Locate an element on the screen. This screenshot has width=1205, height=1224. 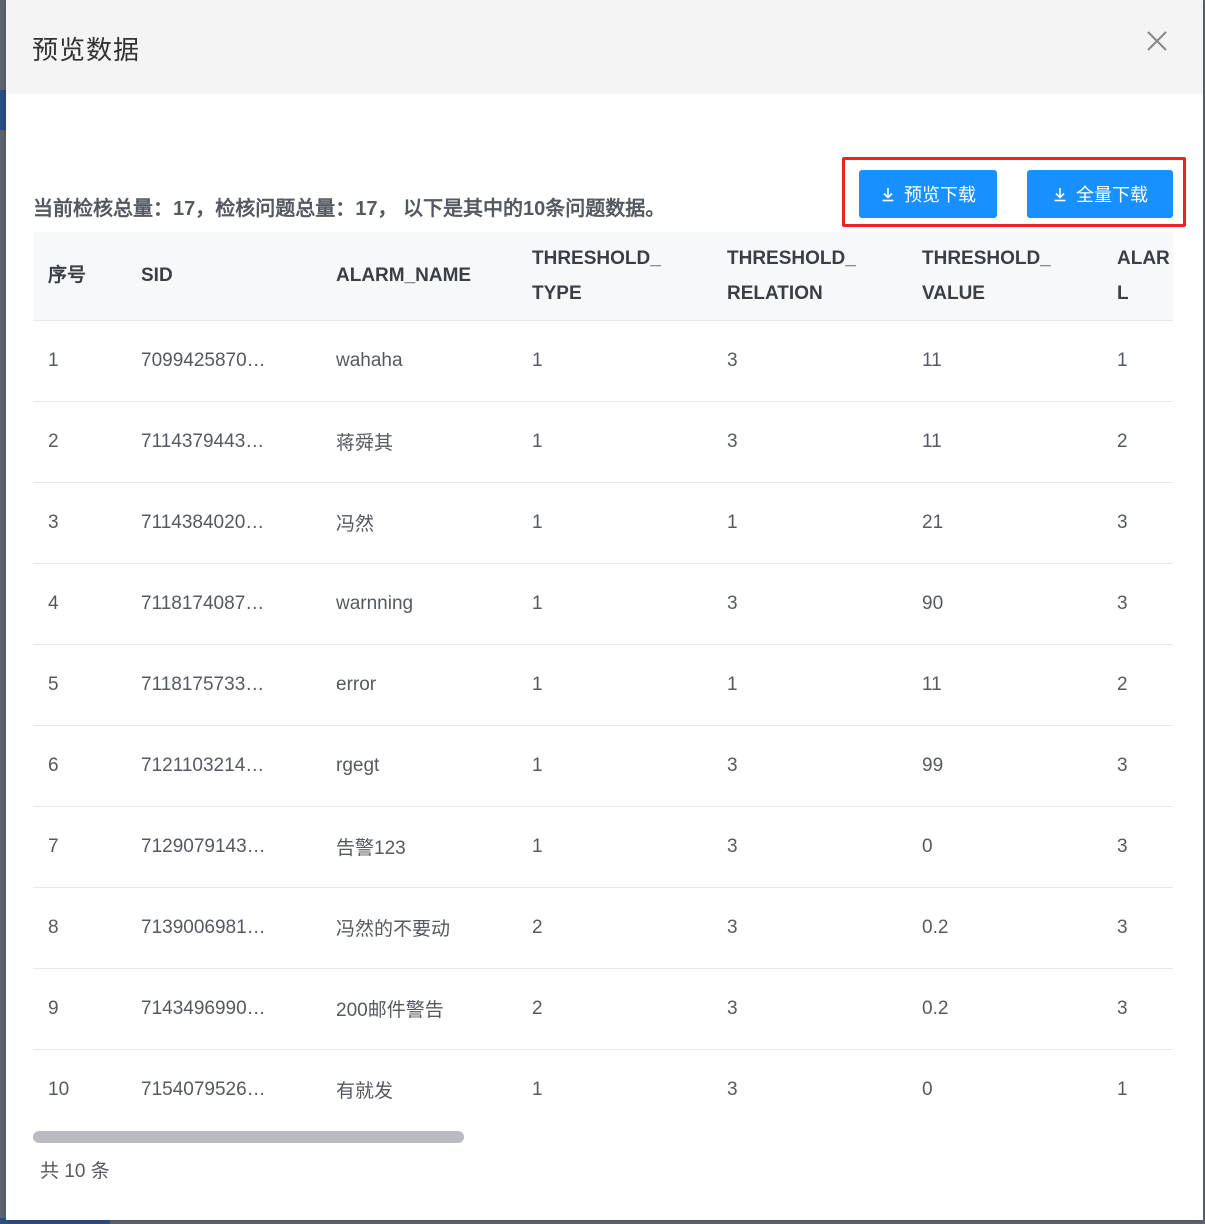
table-row: 9 7143496990… 200邮件警告 2 3 0.2 3 is located at coordinates (603, 1009).